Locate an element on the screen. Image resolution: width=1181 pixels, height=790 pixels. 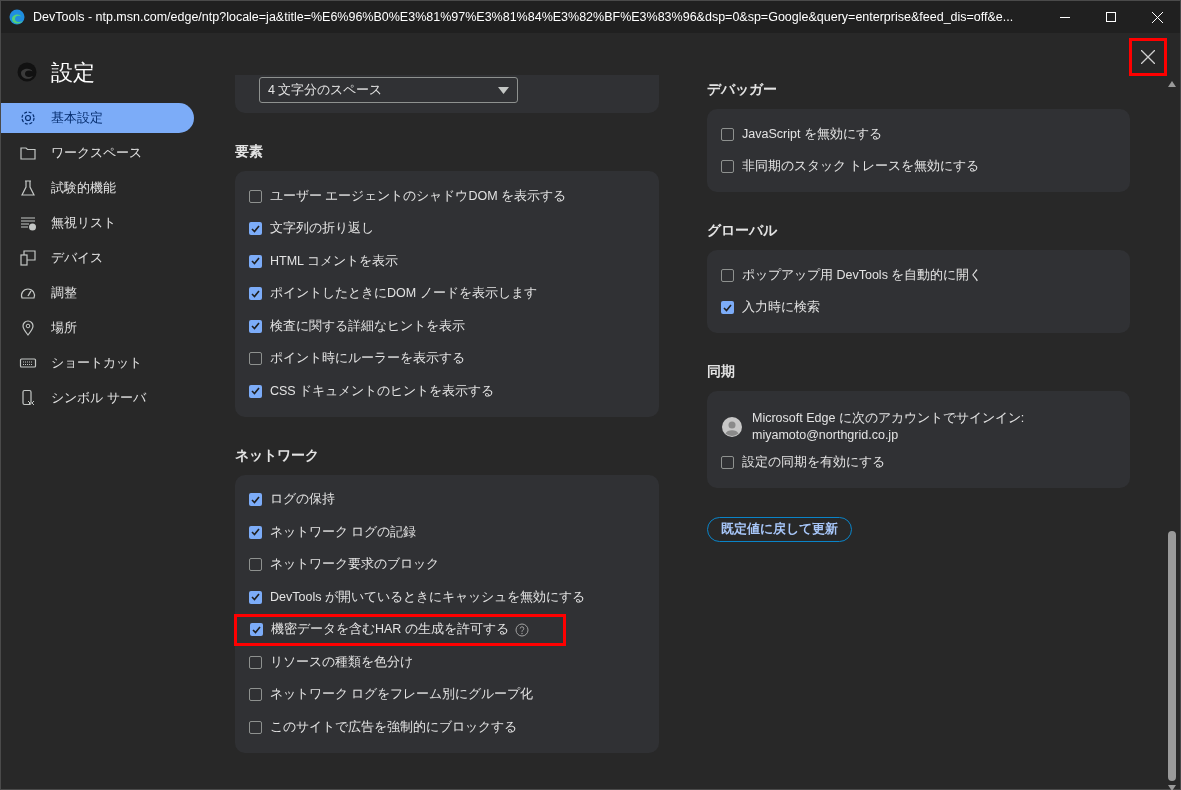
checkbox-label: 文字列の折り返し is located at coordinates (322, 229).